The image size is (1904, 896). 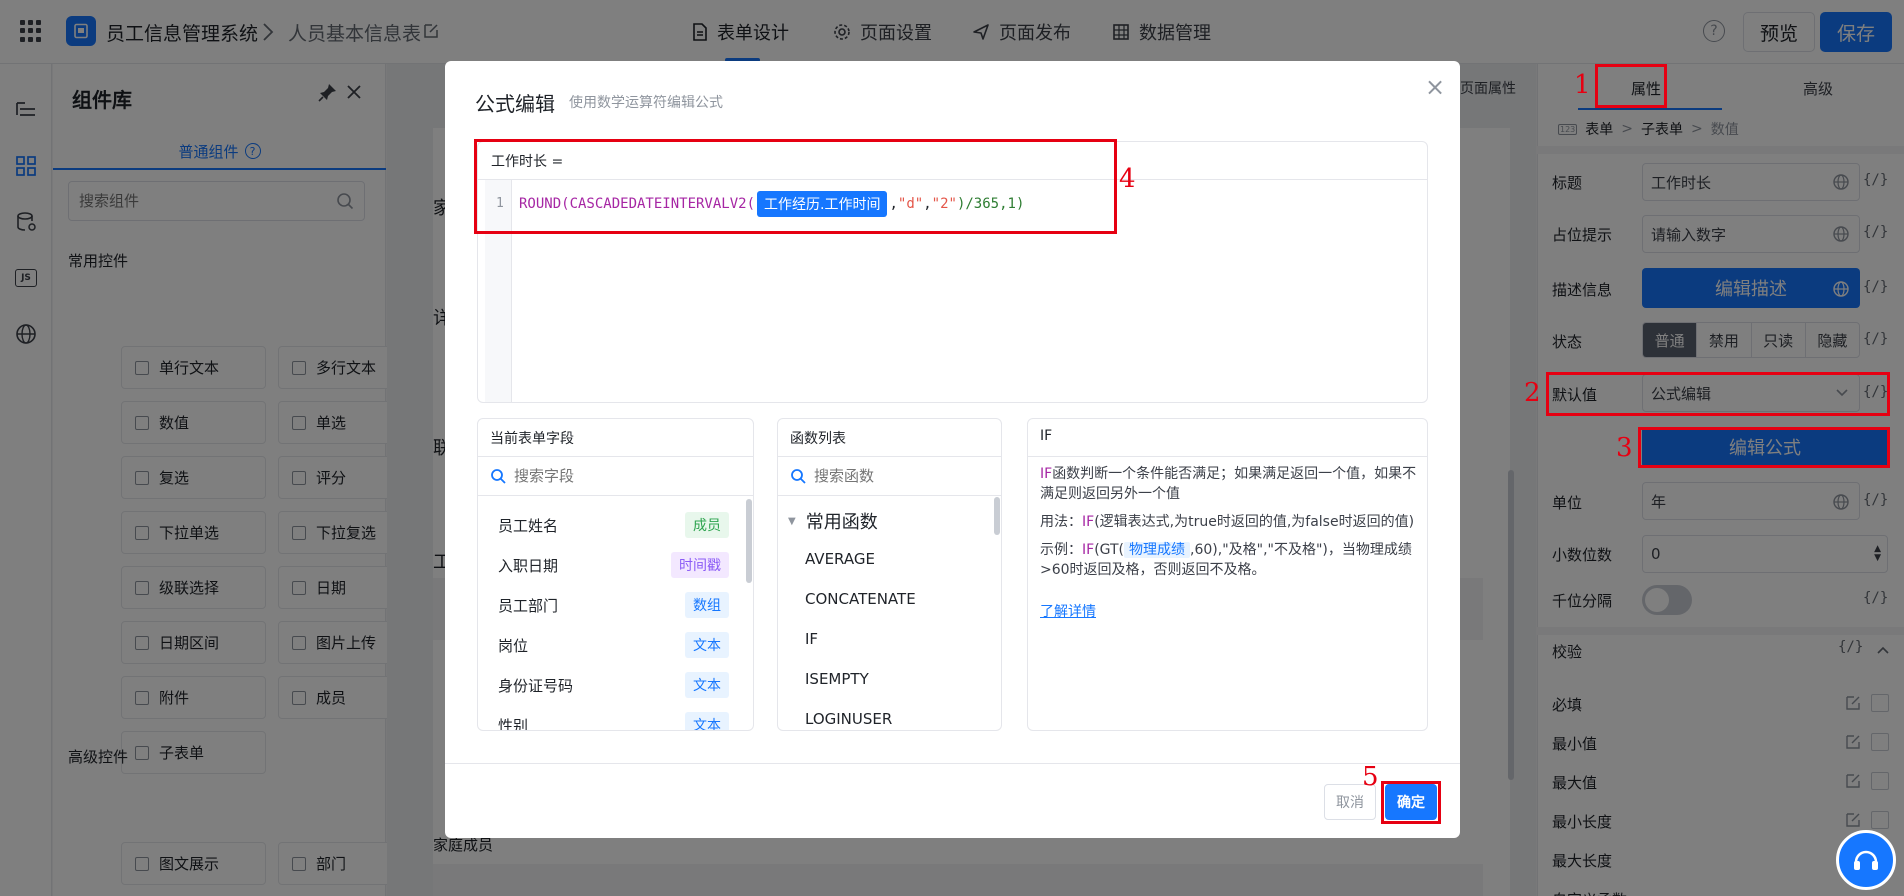 What do you see at coordinates (1764, 447) in the screenshot?
I see `annotation-box-edit-formula` at bounding box center [1764, 447].